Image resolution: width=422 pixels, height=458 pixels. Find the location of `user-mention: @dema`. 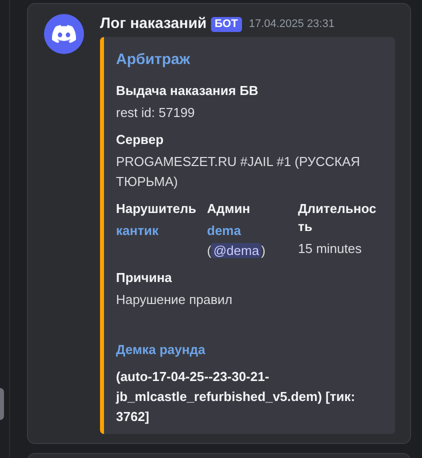

user-mention: @dema is located at coordinates (236, 250).